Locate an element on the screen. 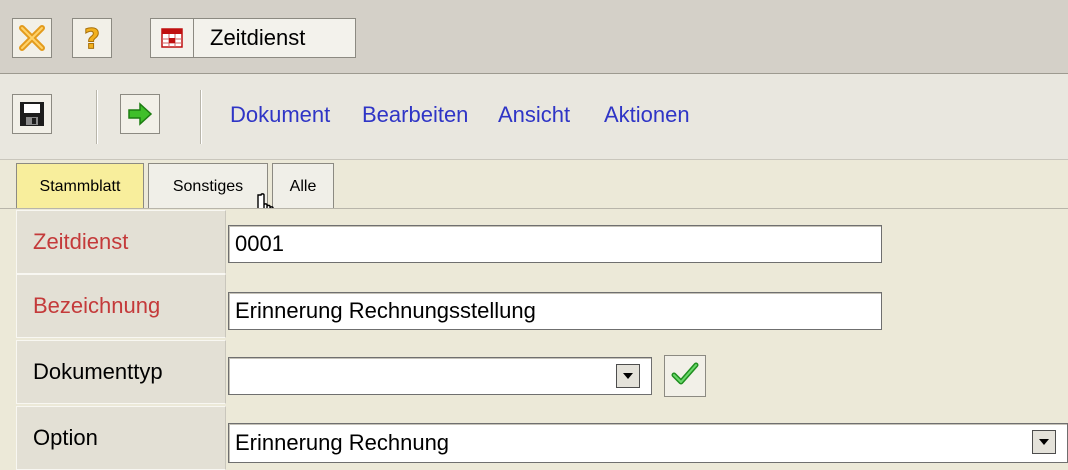 The height and width of the screenshot is (470, 1068). bezeichnung-input: Erinnerung Rechnungsstellung is located at coordinates (555, 311).